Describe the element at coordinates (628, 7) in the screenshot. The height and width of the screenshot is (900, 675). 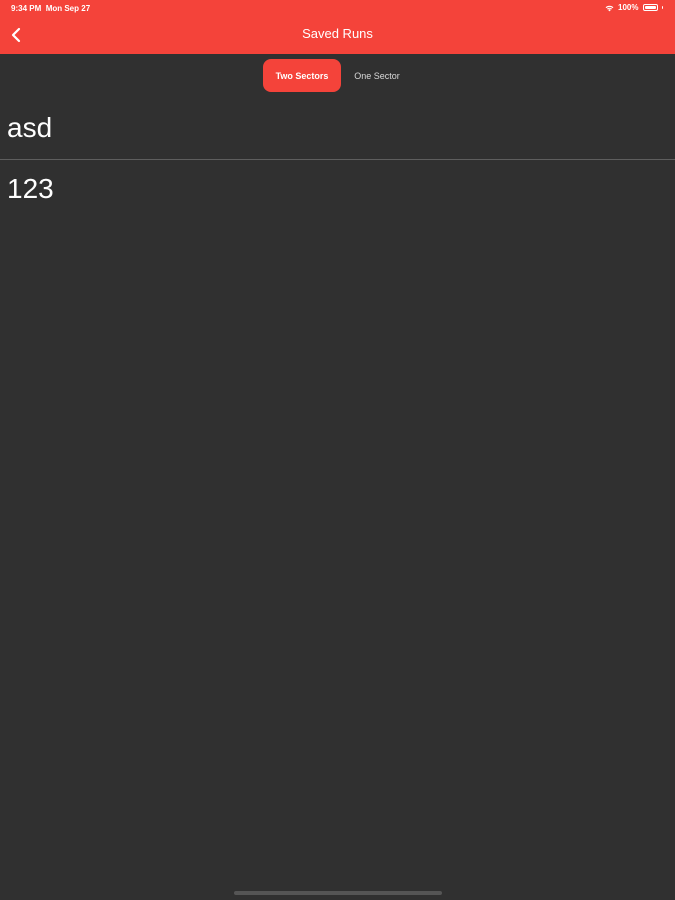
I see `battery-percentage: 100%` at that location.